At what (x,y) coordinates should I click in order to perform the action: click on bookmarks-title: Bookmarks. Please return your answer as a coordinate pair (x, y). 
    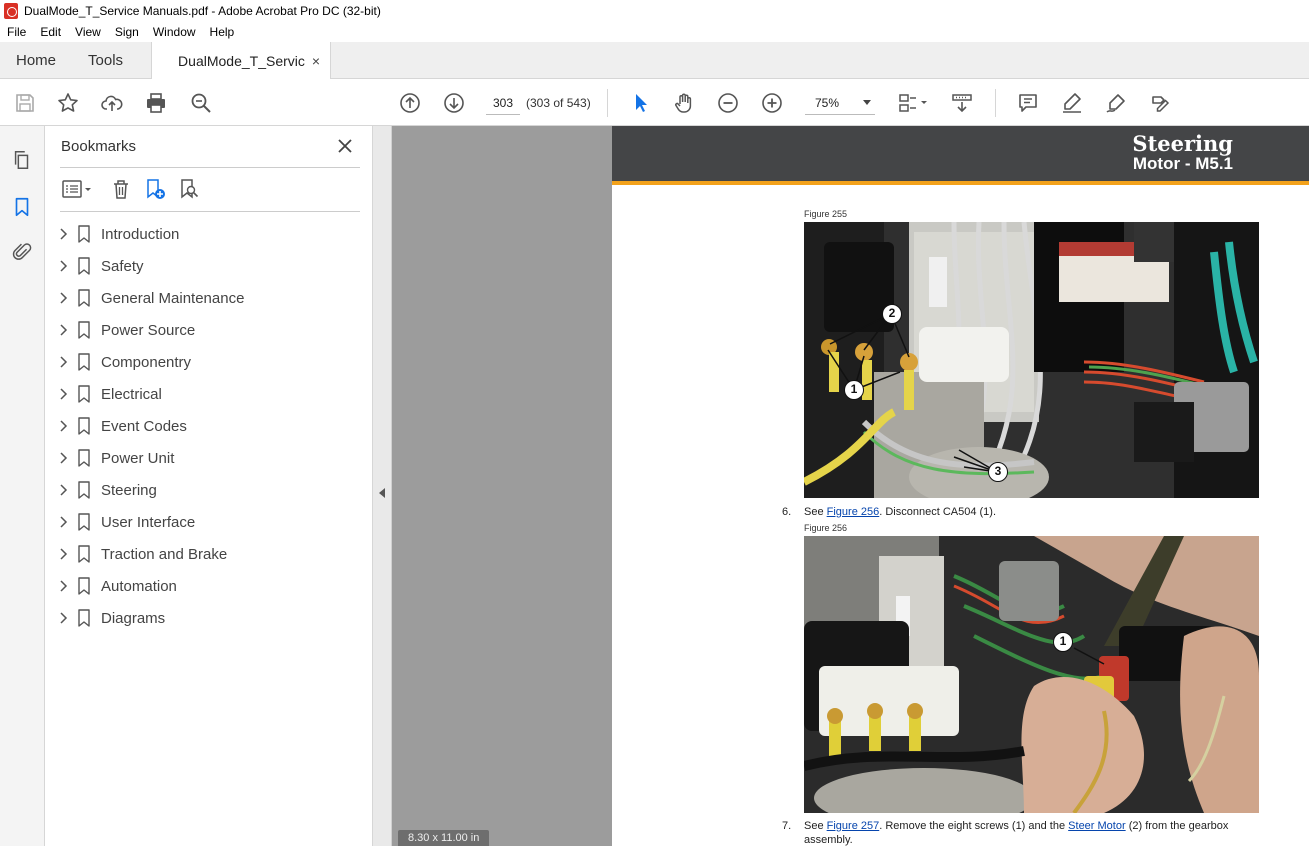
    Looking at the image, I should click on (99, 146).